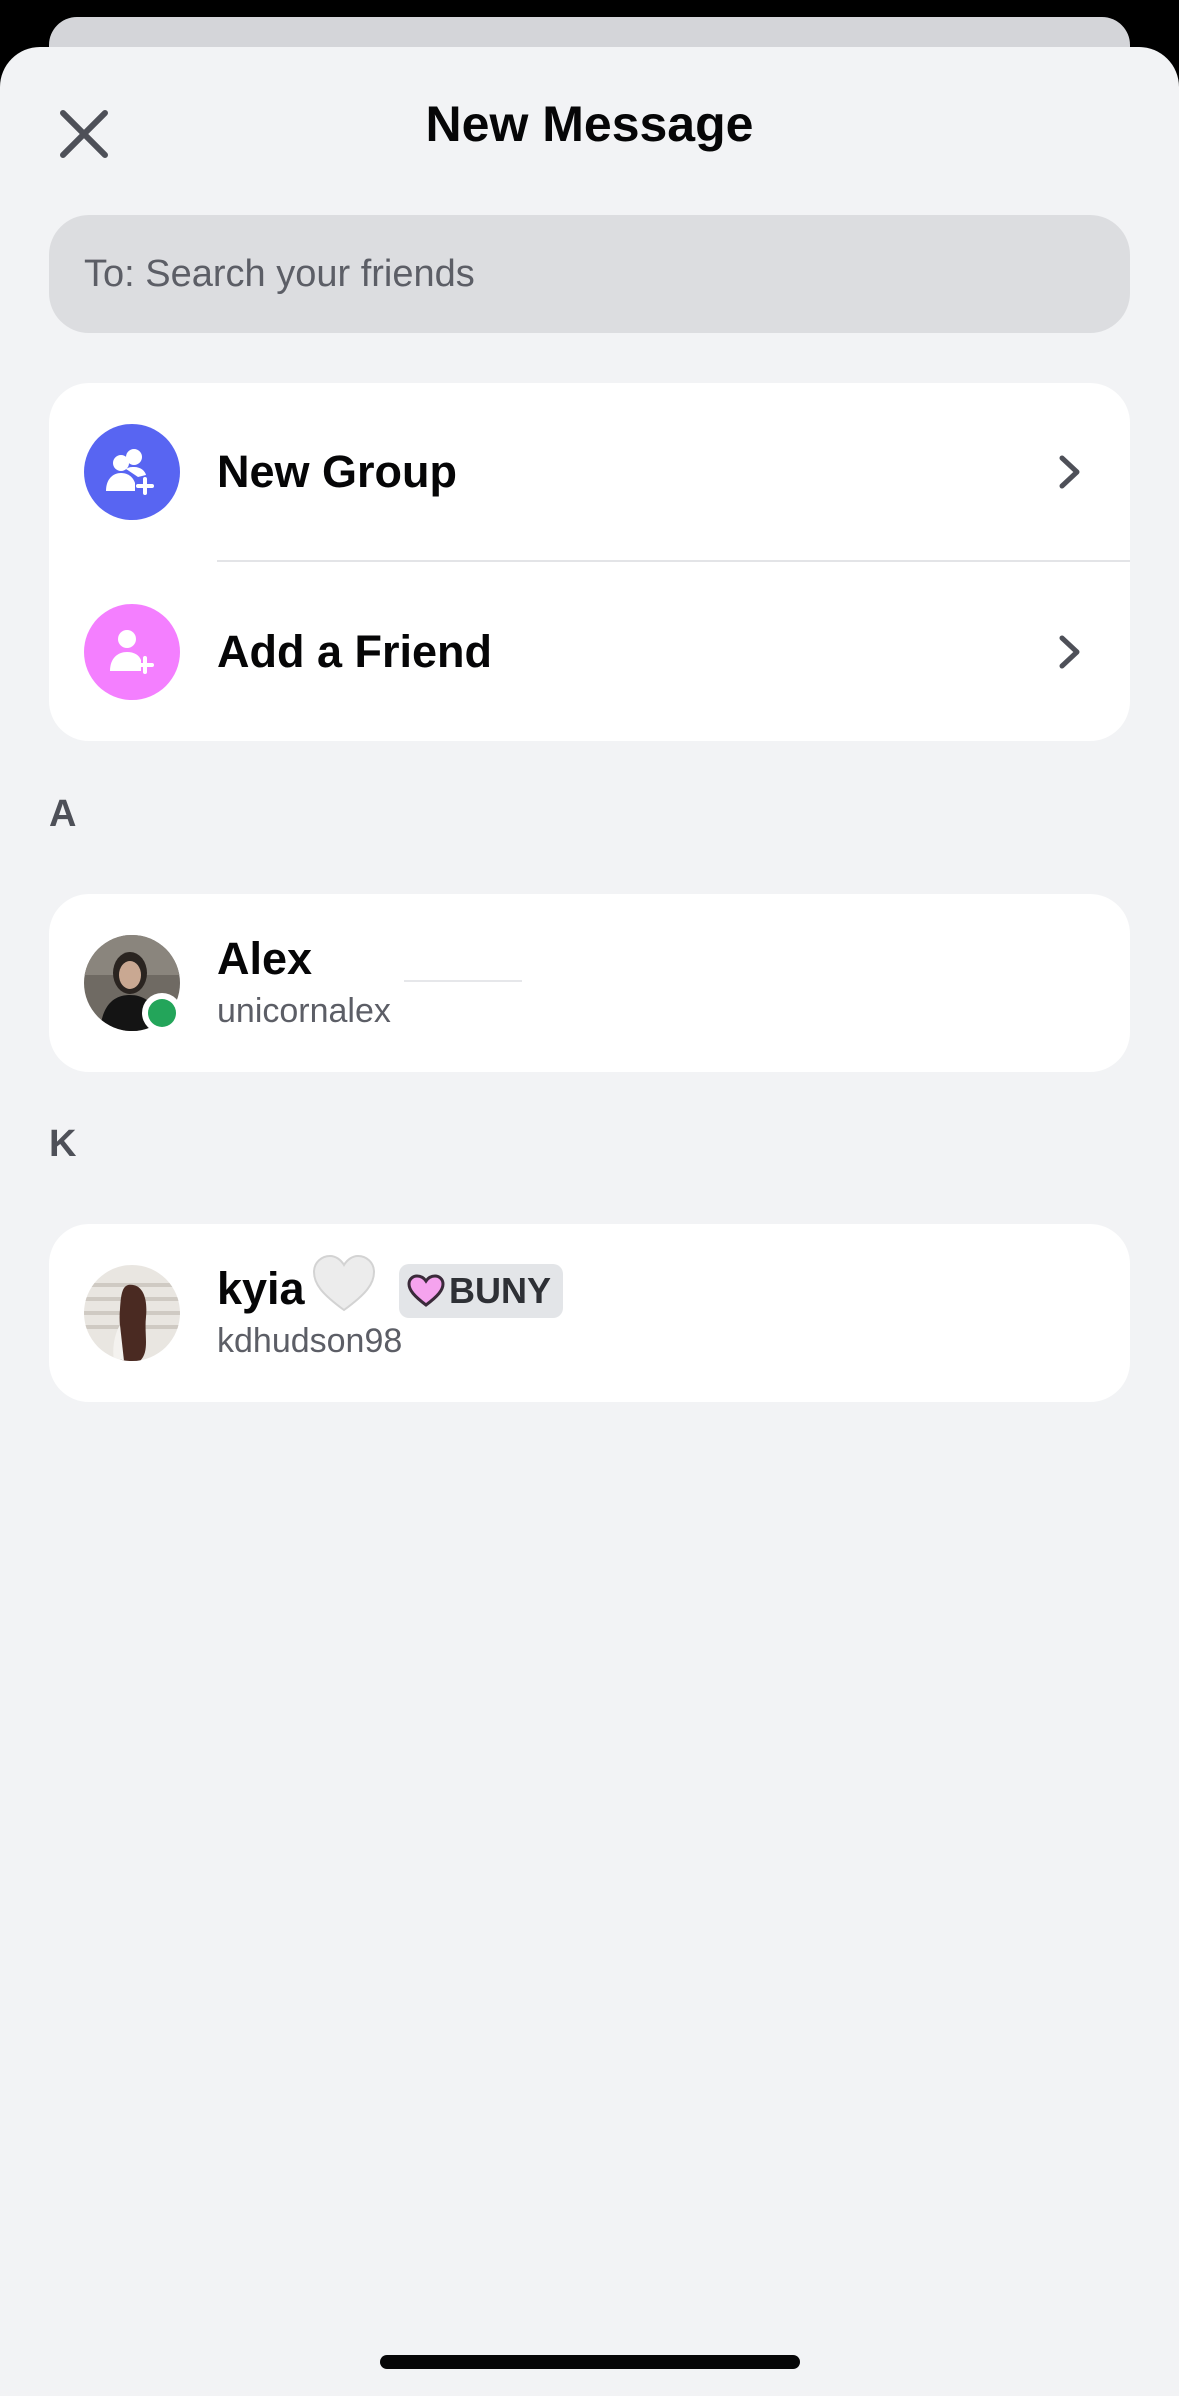 The image size is (1179, 2396). What do you see at coordinates (132, 652) in the screenshot?
I see `person-add-icon` at bounding box center [132, 652].